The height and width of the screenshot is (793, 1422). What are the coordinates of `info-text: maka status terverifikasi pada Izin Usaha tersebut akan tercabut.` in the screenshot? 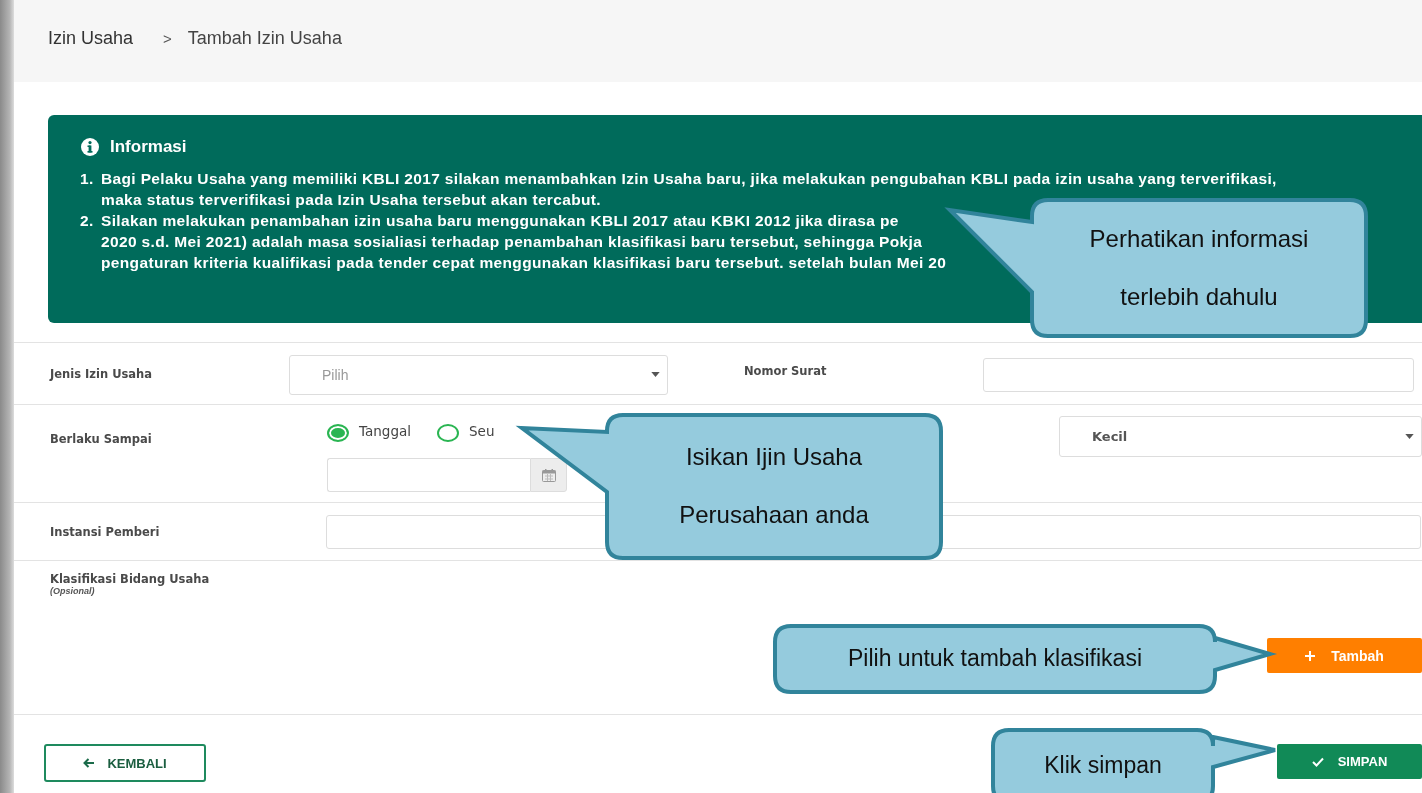 It's located at (351, 200).